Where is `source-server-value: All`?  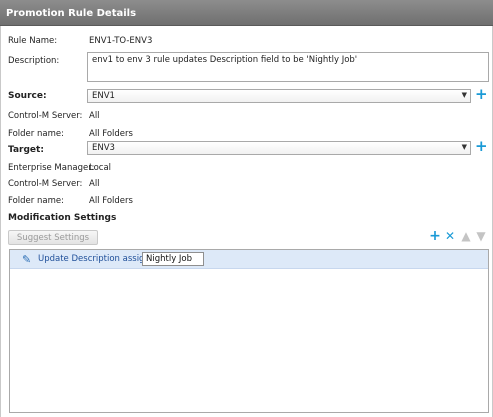 source-server-value: All is located at coordinates (94, 116).